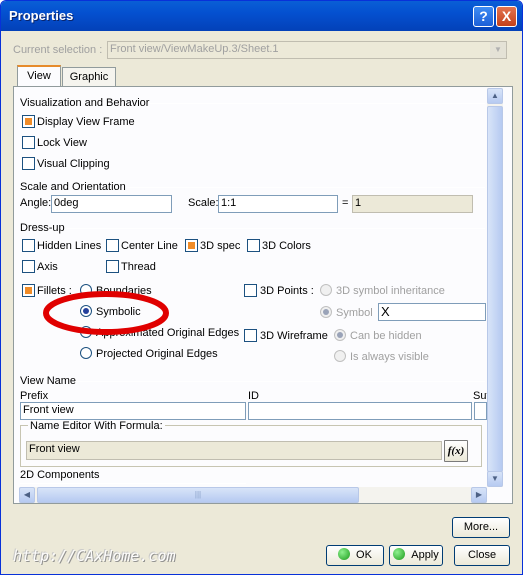 The image size is (523, 575). I want to click on scale-title: Scale and Orientation, so click(73, 187).